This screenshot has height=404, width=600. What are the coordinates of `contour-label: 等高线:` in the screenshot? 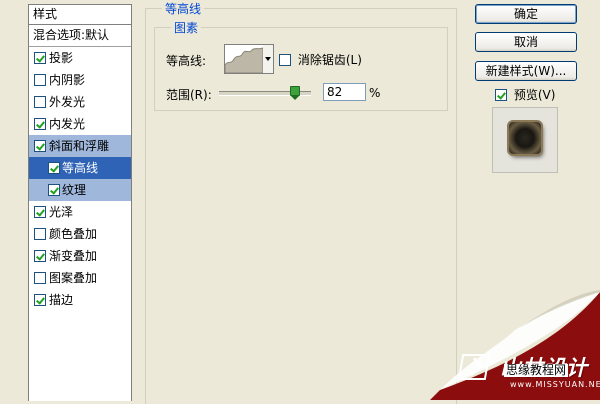 It's located at (186, 61).